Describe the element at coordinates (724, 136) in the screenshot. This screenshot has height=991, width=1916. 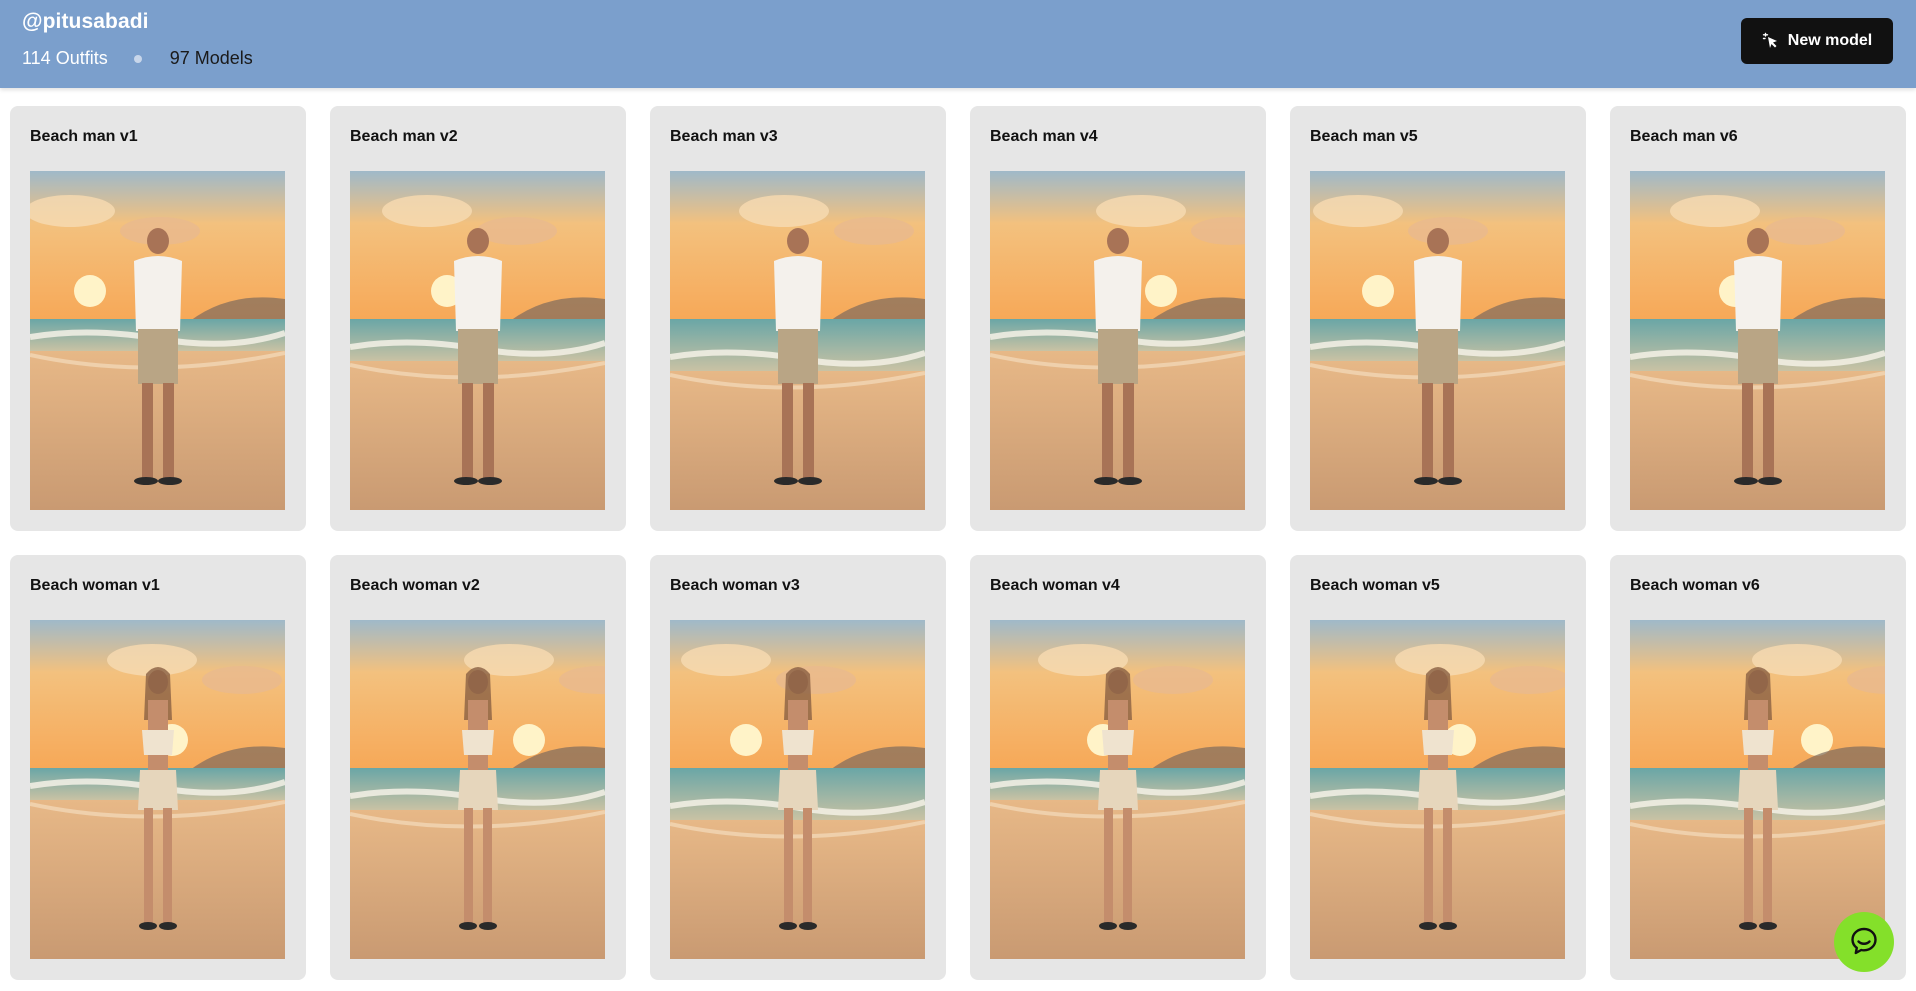
I see `model-card-title: Beach man v3` at that location.